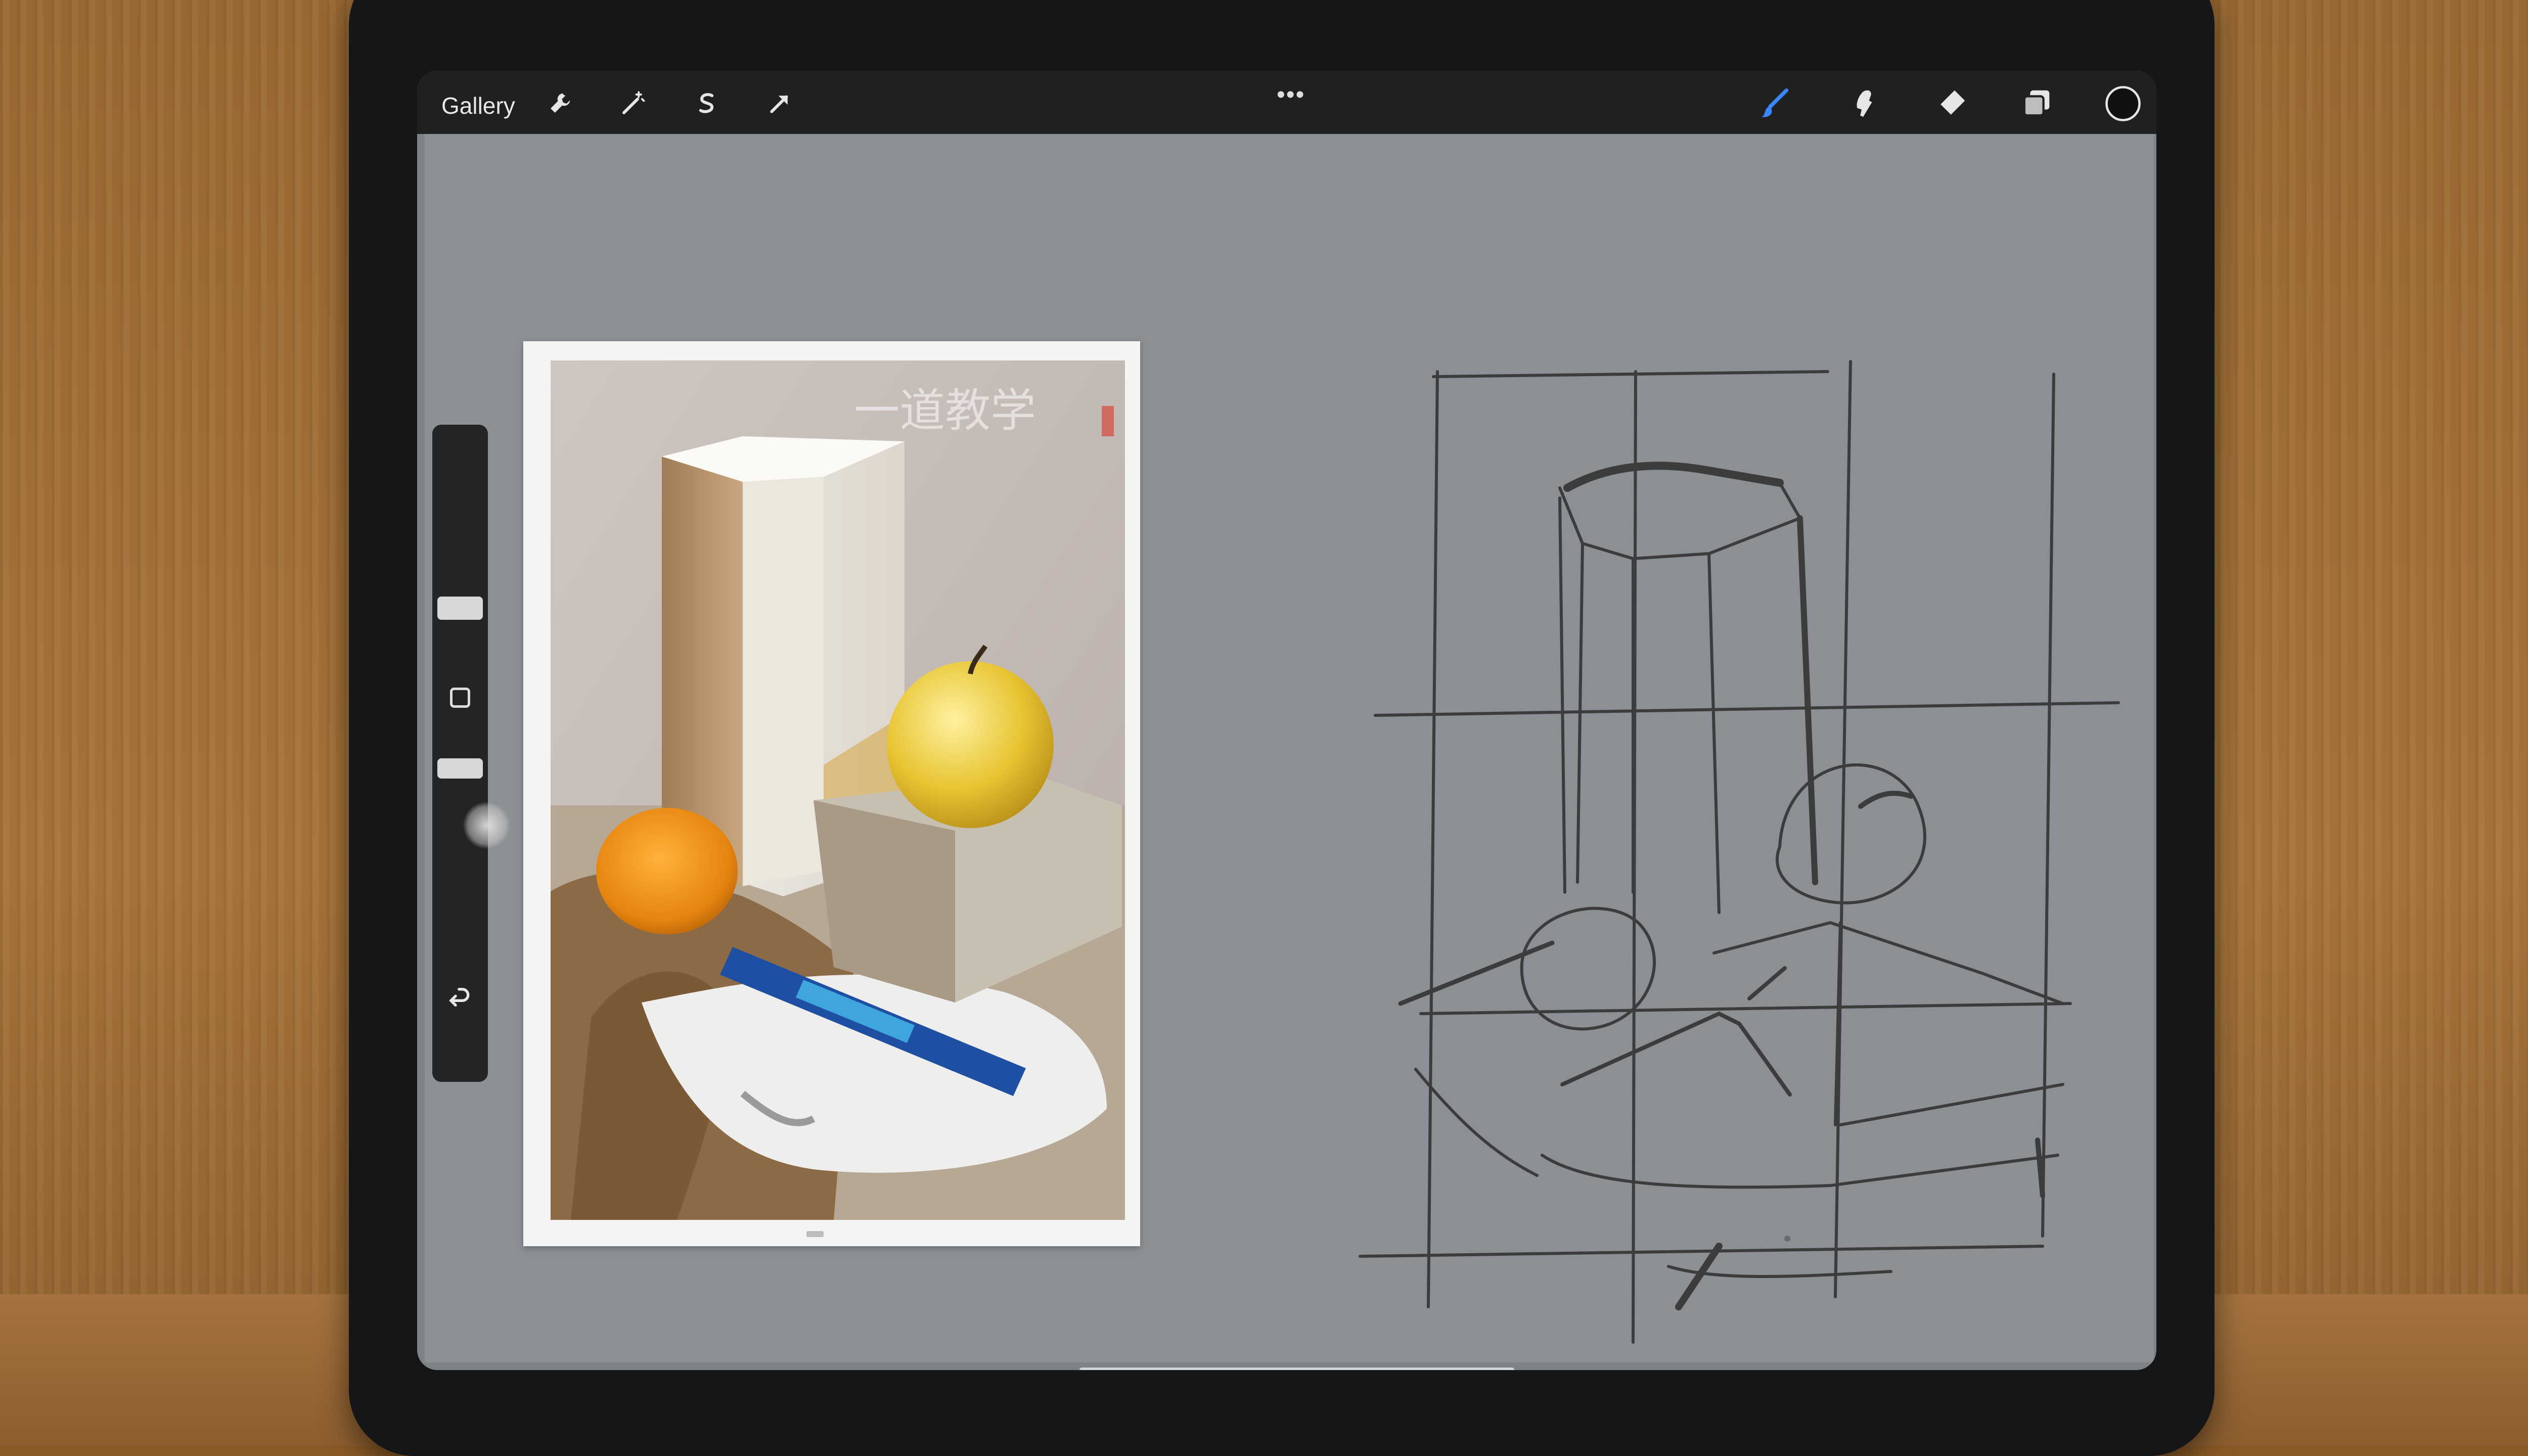  I want to click on move-arrow-icon, so click(780, 103).